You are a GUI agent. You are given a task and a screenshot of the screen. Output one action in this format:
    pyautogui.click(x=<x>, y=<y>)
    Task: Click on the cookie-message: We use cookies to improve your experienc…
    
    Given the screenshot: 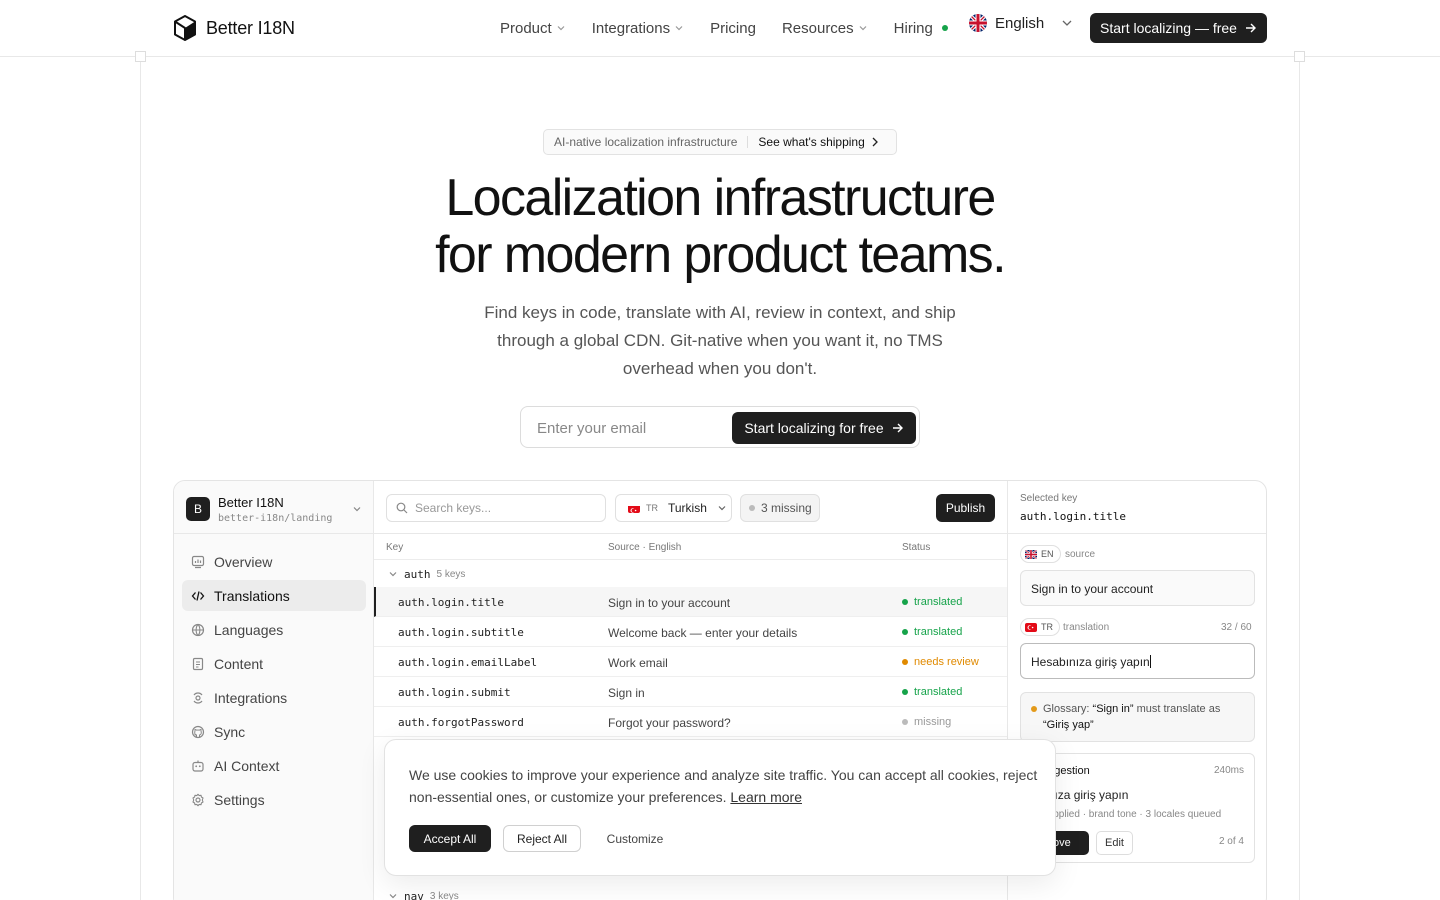 What is the action you would take?
    pyautogui.click(x=724, y=786)
    